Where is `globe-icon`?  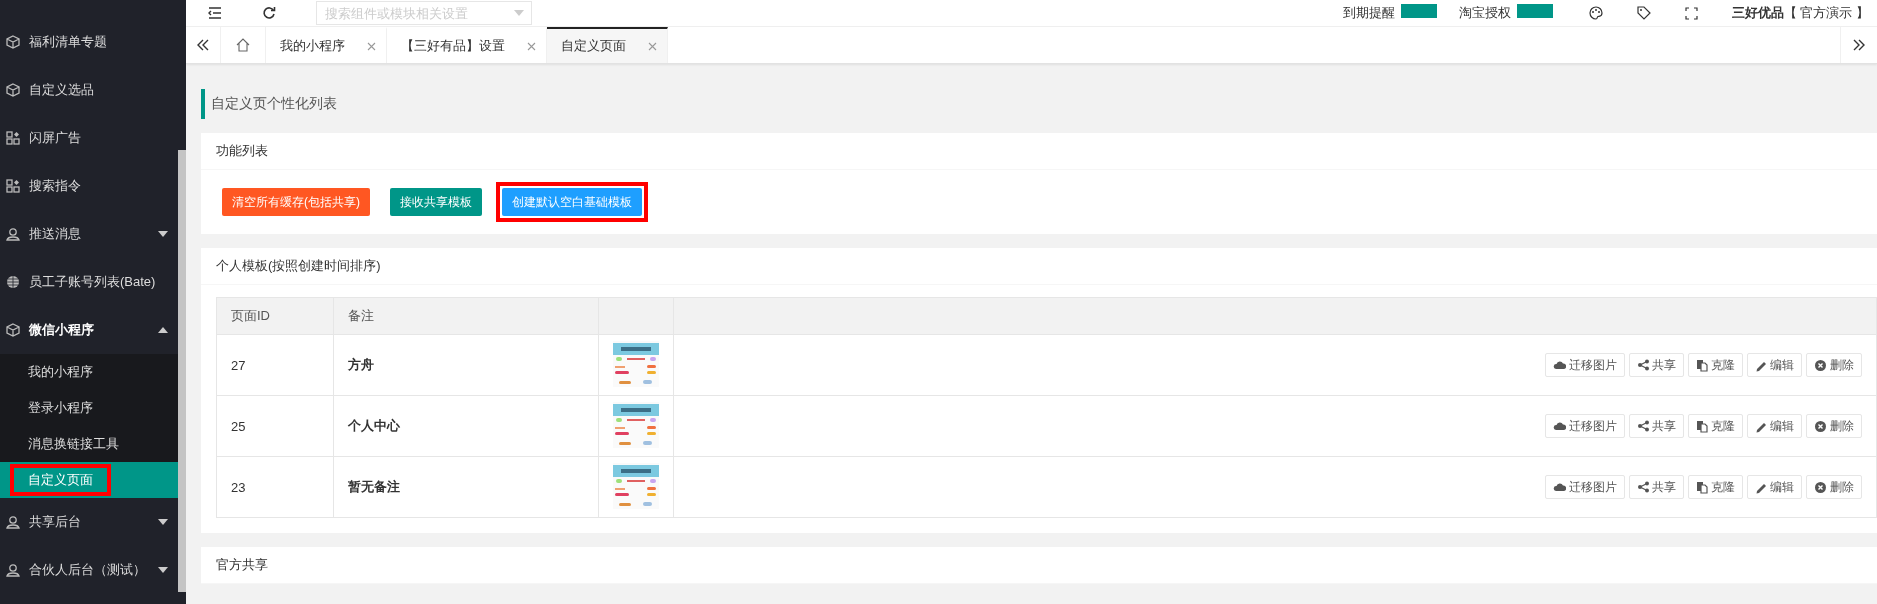
globe-icon is located at coordinates (13, 282).